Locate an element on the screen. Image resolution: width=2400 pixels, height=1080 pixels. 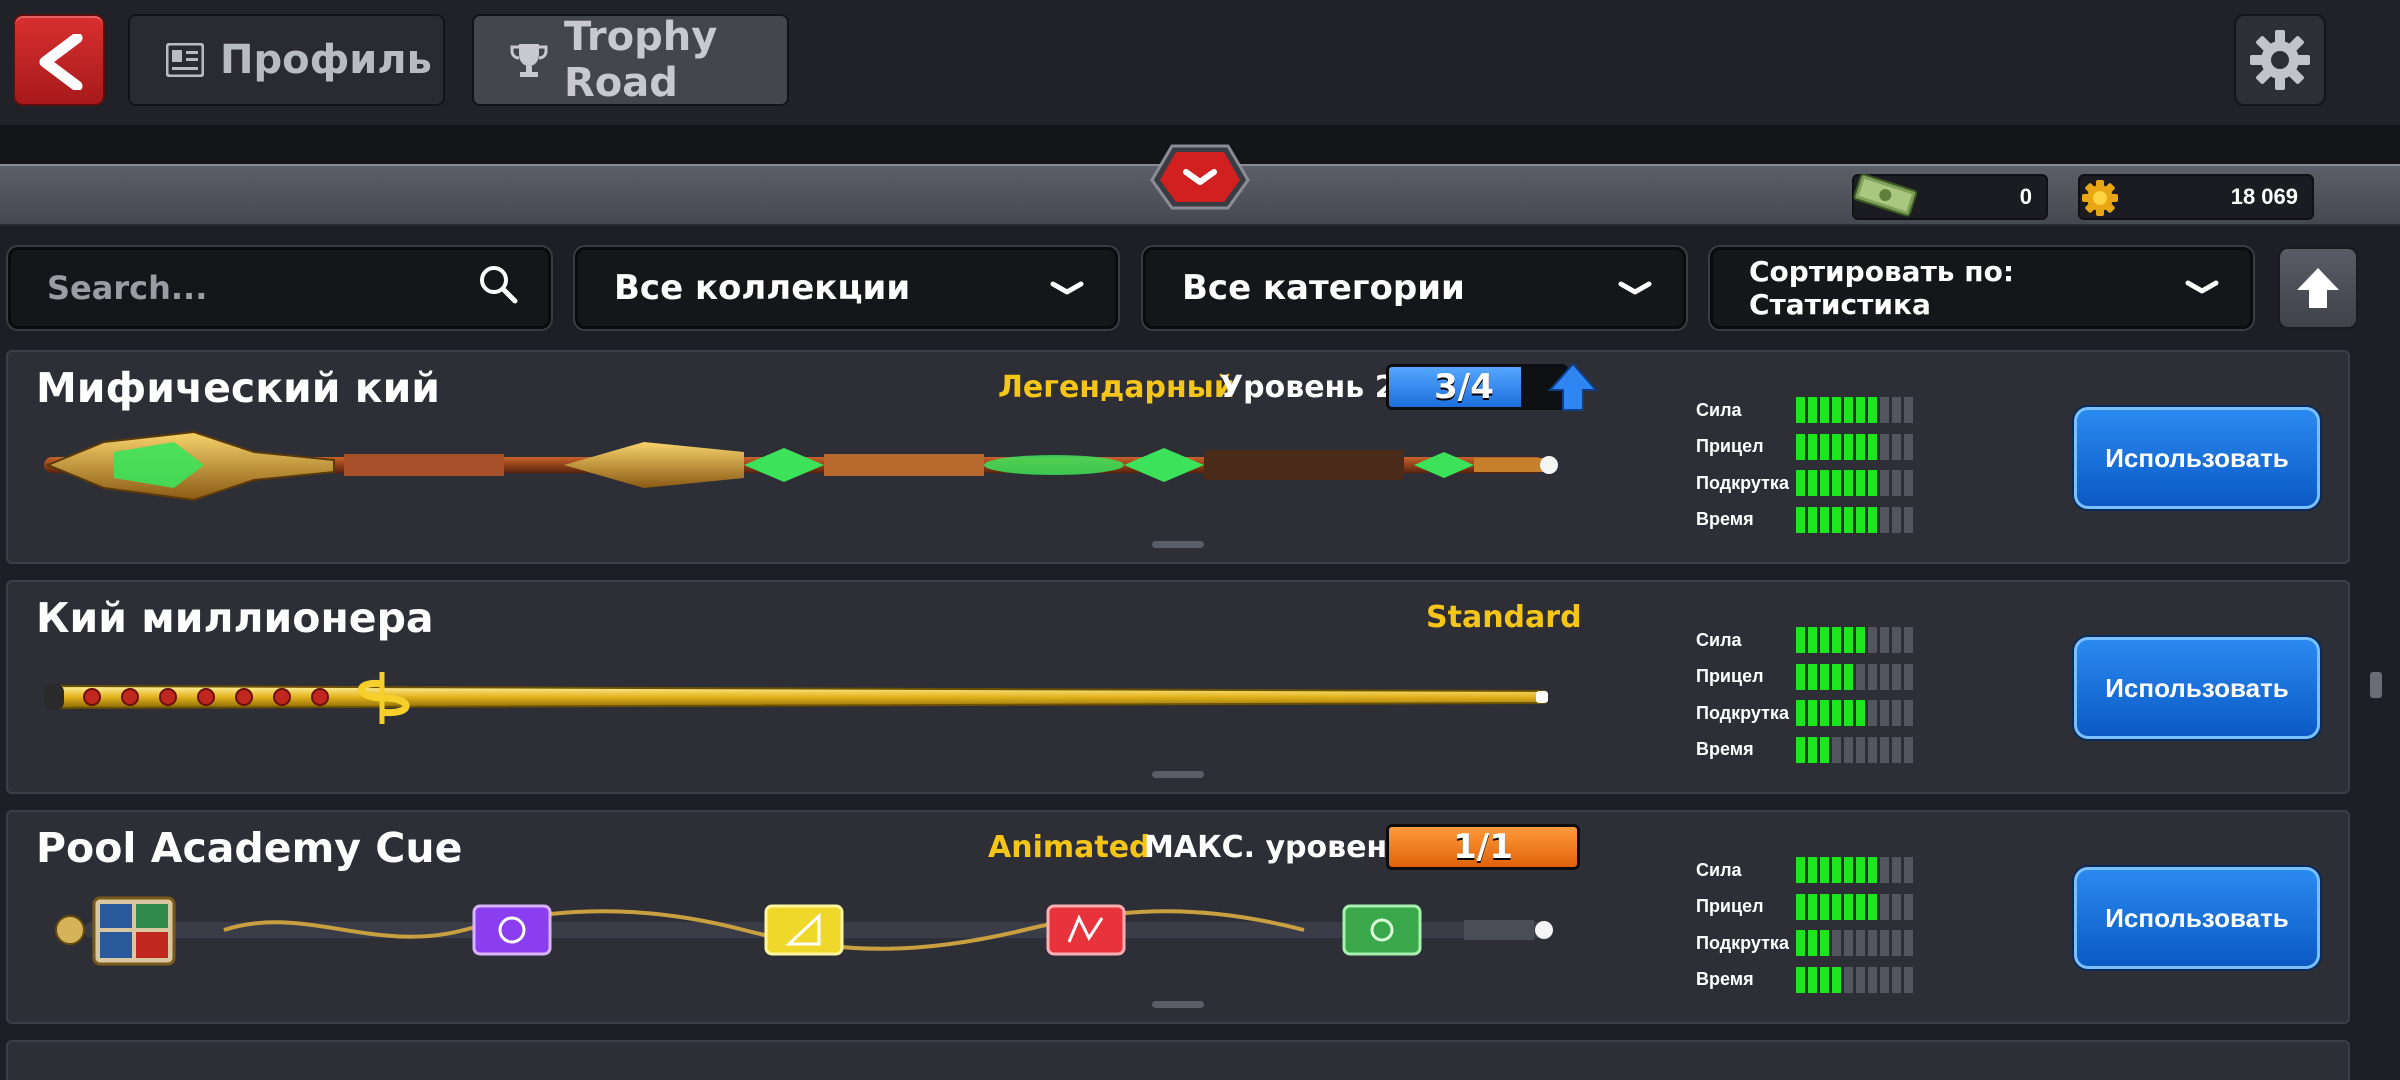
arrow-up-icon is located at coordinates (2318, 288).